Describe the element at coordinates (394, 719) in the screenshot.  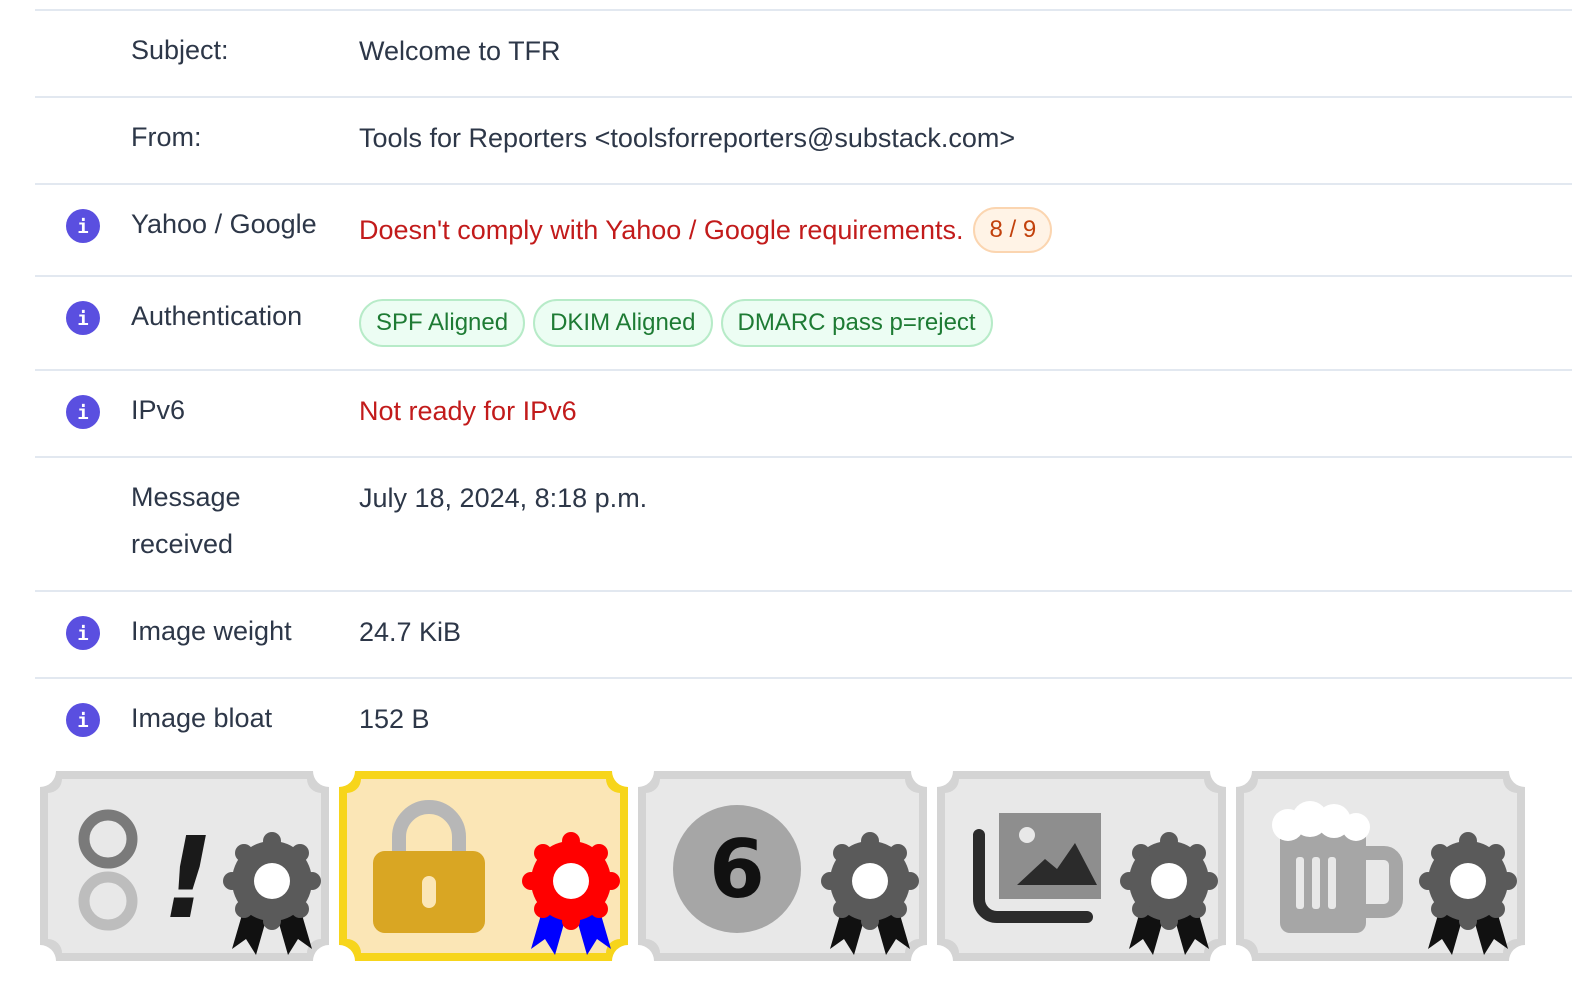
I see `image-bloat-value: 152 B` at that location.